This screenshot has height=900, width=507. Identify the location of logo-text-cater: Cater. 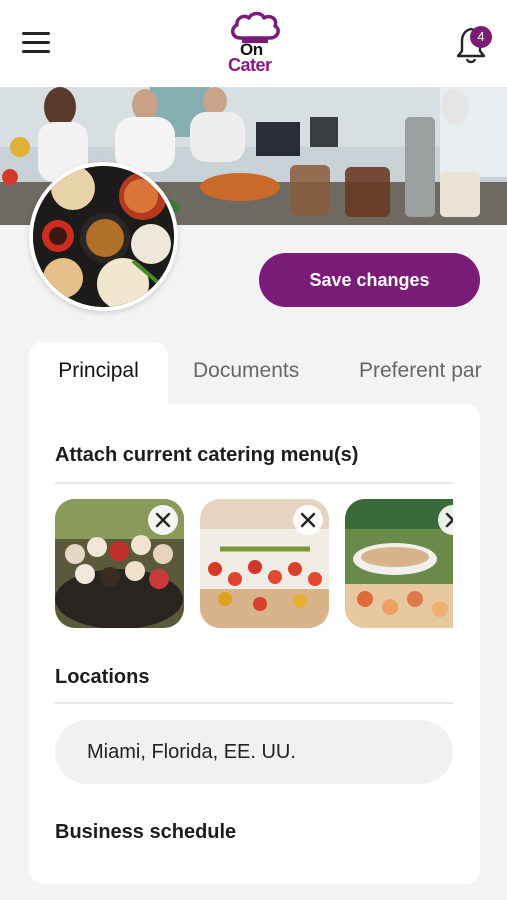
(250, 65).